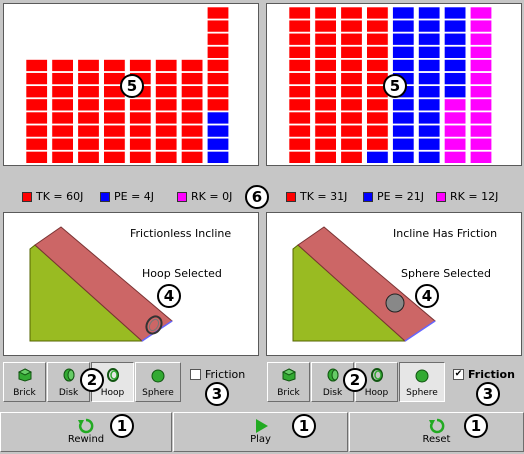 This screenshot has width=524, height=454. I want to click on brick-button-right: Brick, so click(288, 382).